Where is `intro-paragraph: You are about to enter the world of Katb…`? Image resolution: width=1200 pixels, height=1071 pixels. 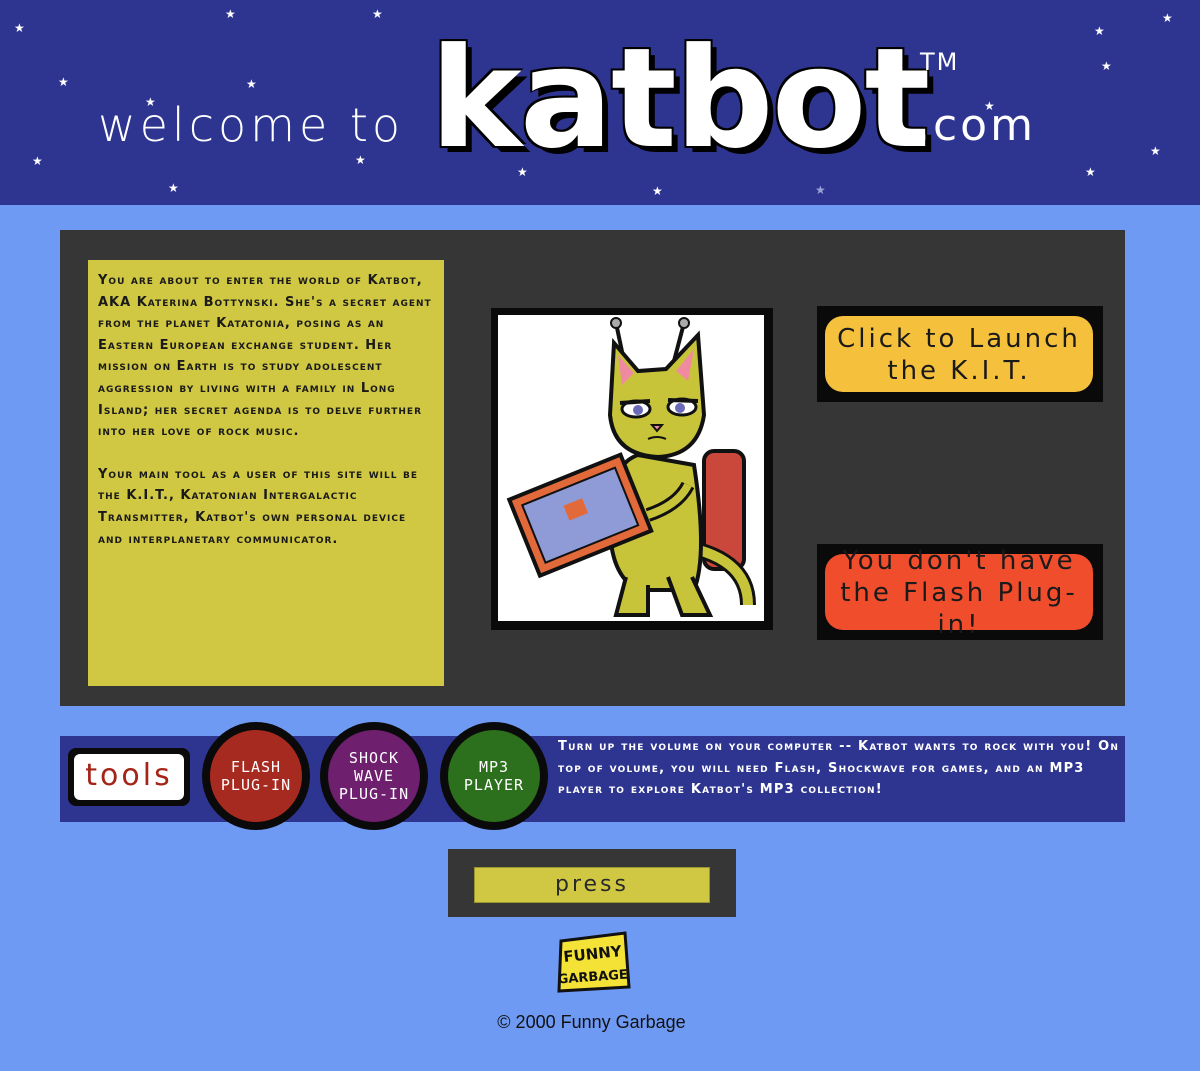 intro-paragraph: You are about to enter the world of Katb… is located at coordinates (265, 356).